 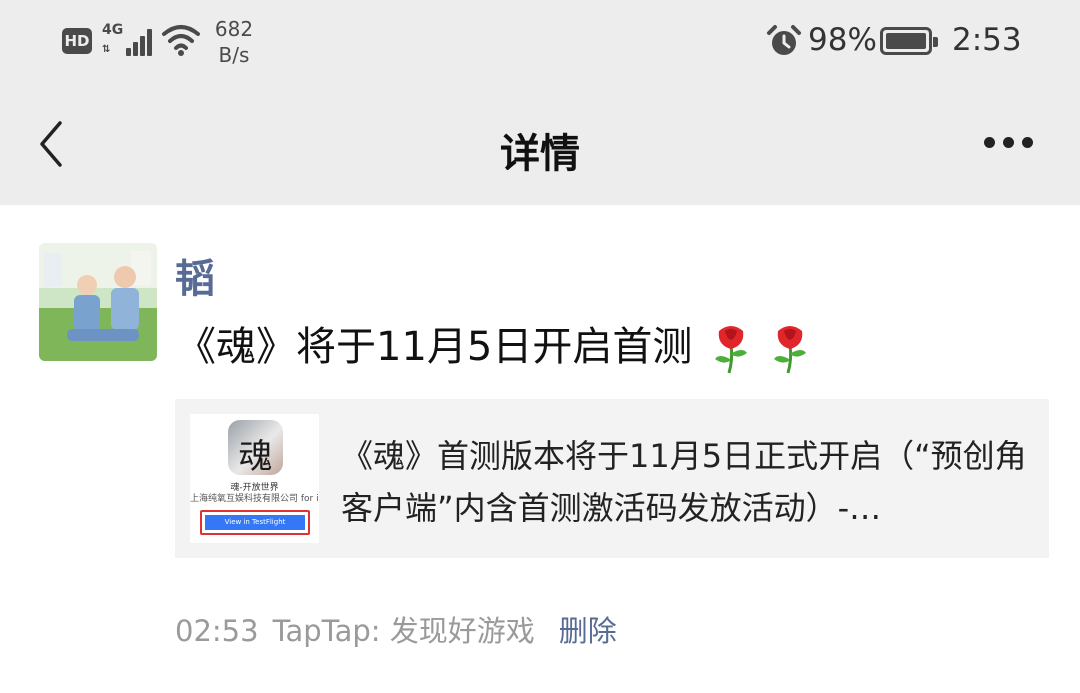 I want to click on post-text: 《魂》将于11月5日开启首测, so click(x=493, y=344).